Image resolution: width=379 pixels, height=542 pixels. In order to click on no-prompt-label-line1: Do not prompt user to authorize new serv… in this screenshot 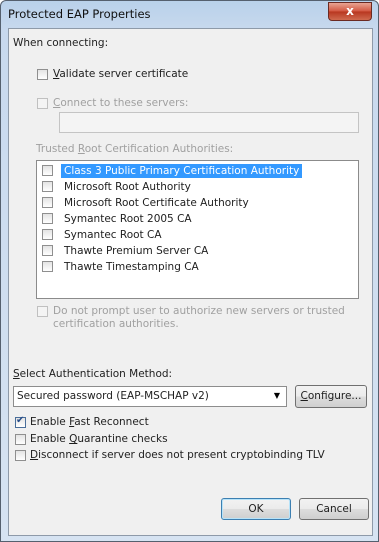, I will do `click(199, 311)`.